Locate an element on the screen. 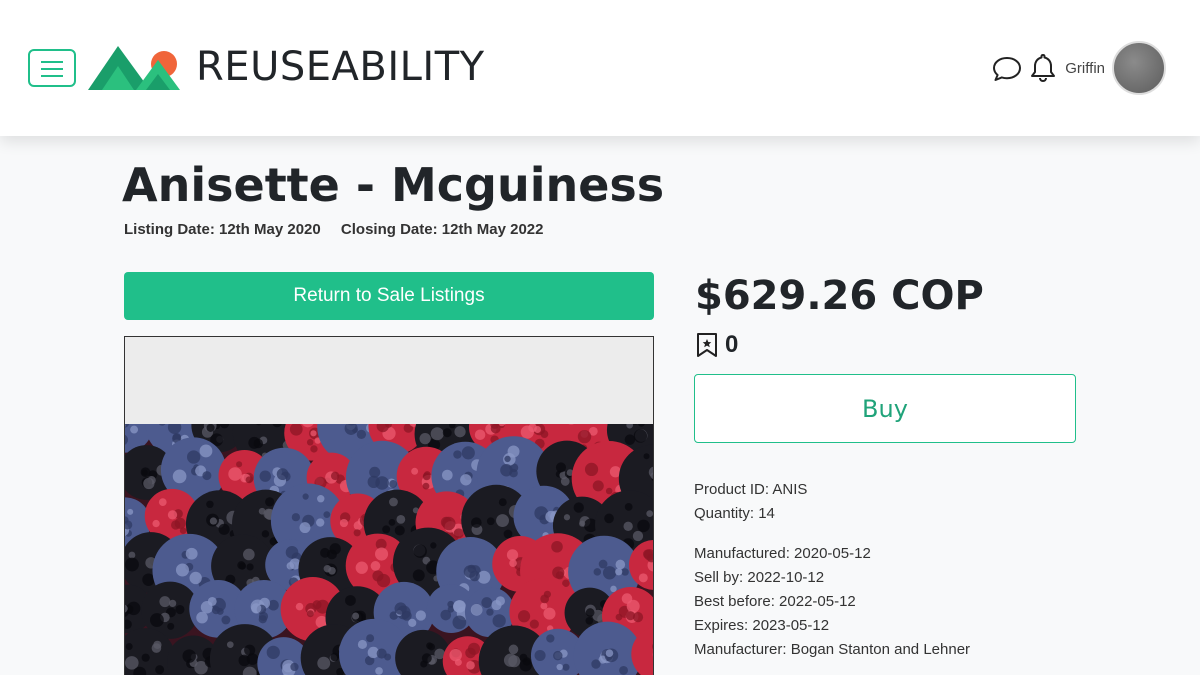 This screenshot has width=1200, height=675. bookmark-counter: 0 is located at coordinates (717, 345).